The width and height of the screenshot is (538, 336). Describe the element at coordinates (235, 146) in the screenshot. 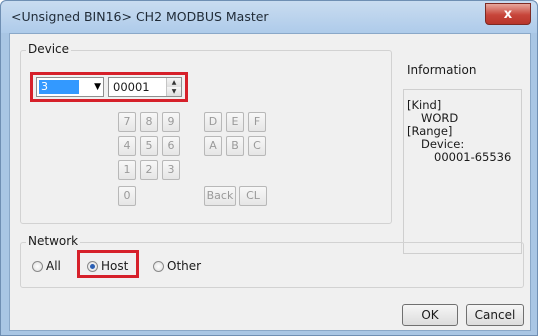

I see `key-b: B` at that location.